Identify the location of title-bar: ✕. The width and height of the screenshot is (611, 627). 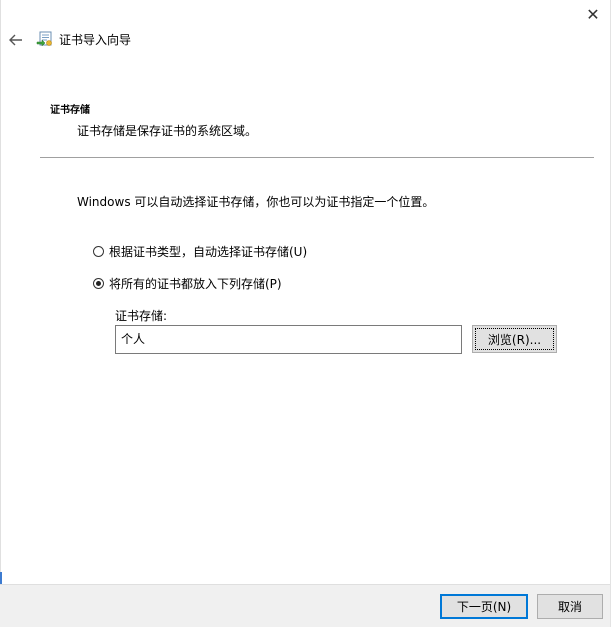
(305, 15).